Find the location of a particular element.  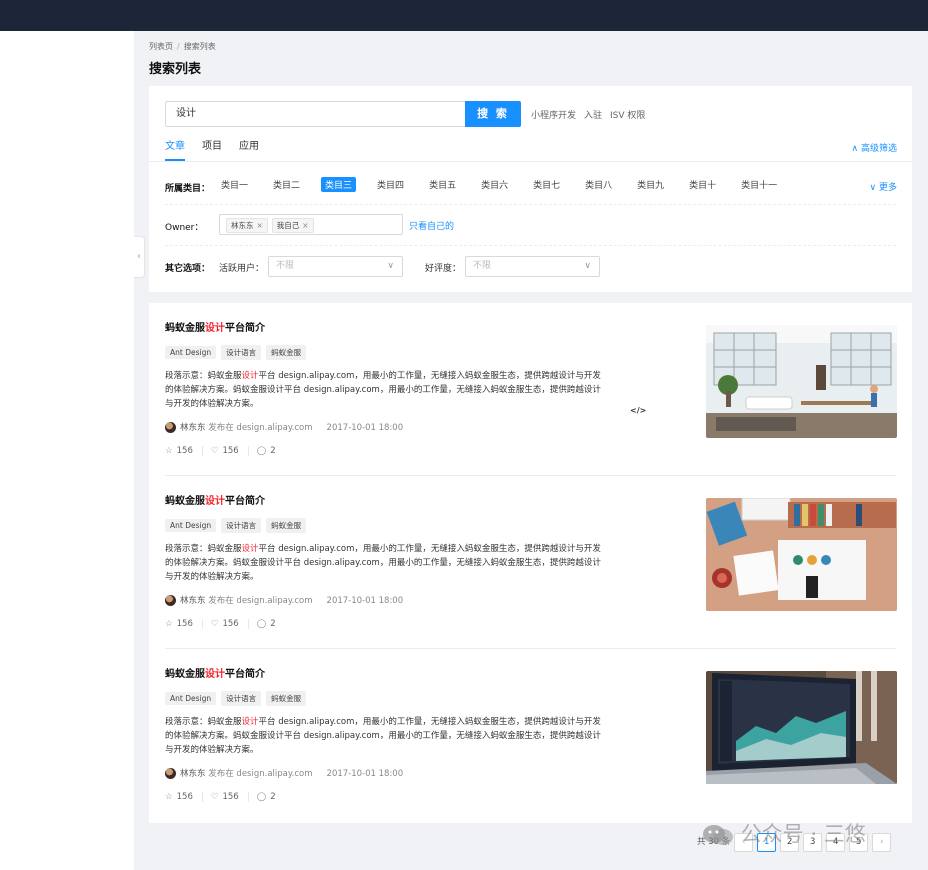

quick-link: 入驻 is located at coordinates (593, 116).